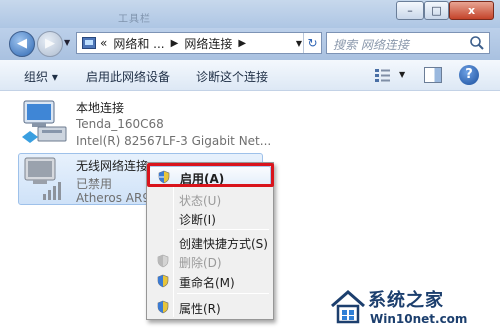  I want to click on view-options-icon, so click(383, 75).